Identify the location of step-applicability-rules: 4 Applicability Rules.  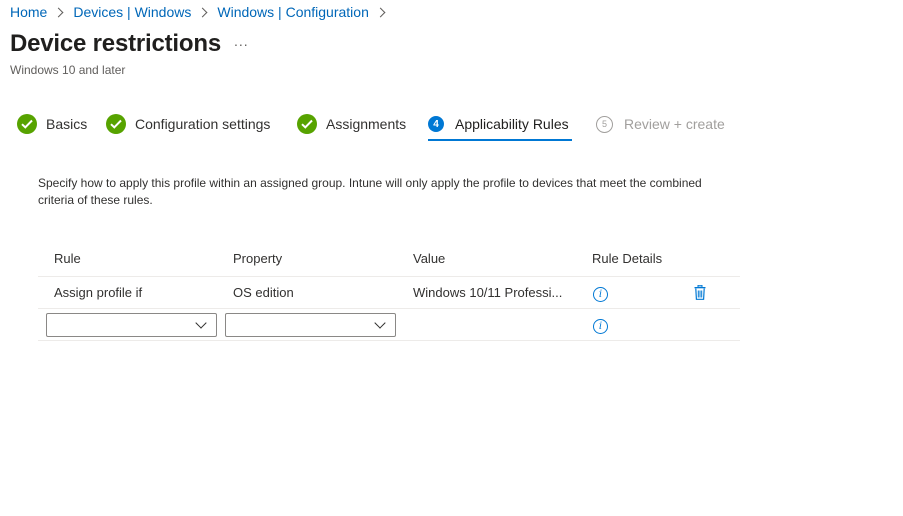
(498, 124).